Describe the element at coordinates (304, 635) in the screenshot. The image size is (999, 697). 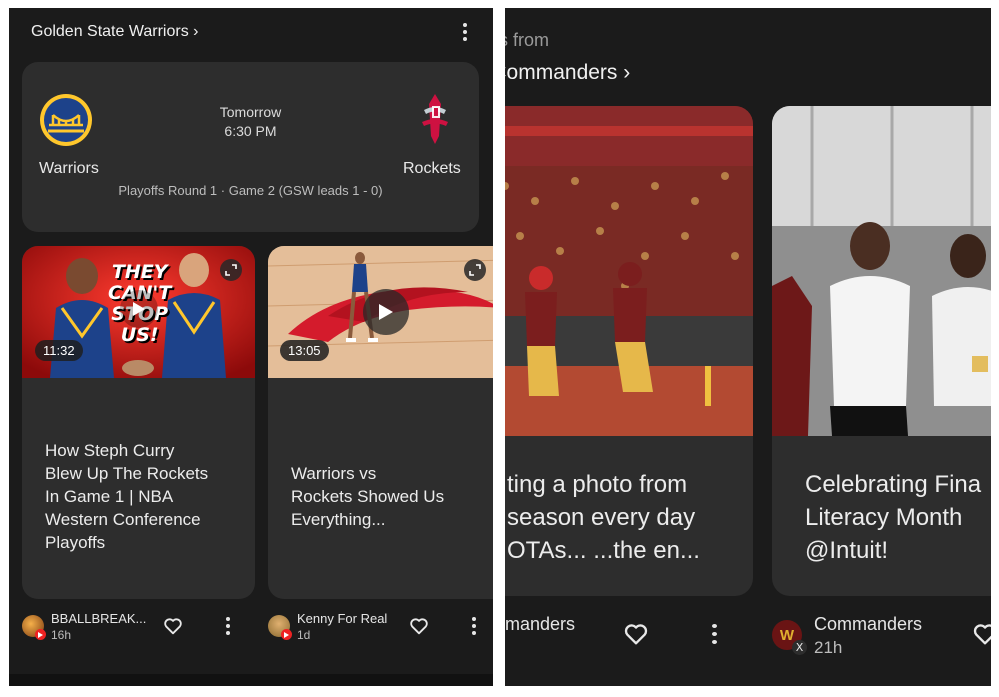
I see `post-age: 1d` at that location.